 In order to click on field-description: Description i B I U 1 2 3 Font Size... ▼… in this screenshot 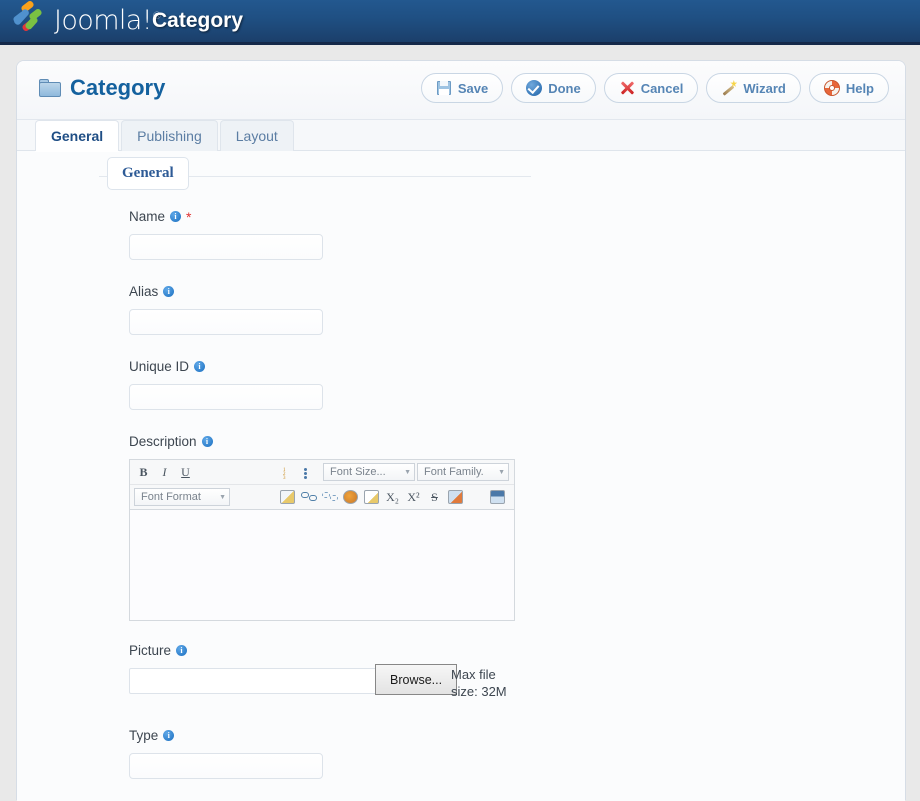, I will do `click(330, 527)`.